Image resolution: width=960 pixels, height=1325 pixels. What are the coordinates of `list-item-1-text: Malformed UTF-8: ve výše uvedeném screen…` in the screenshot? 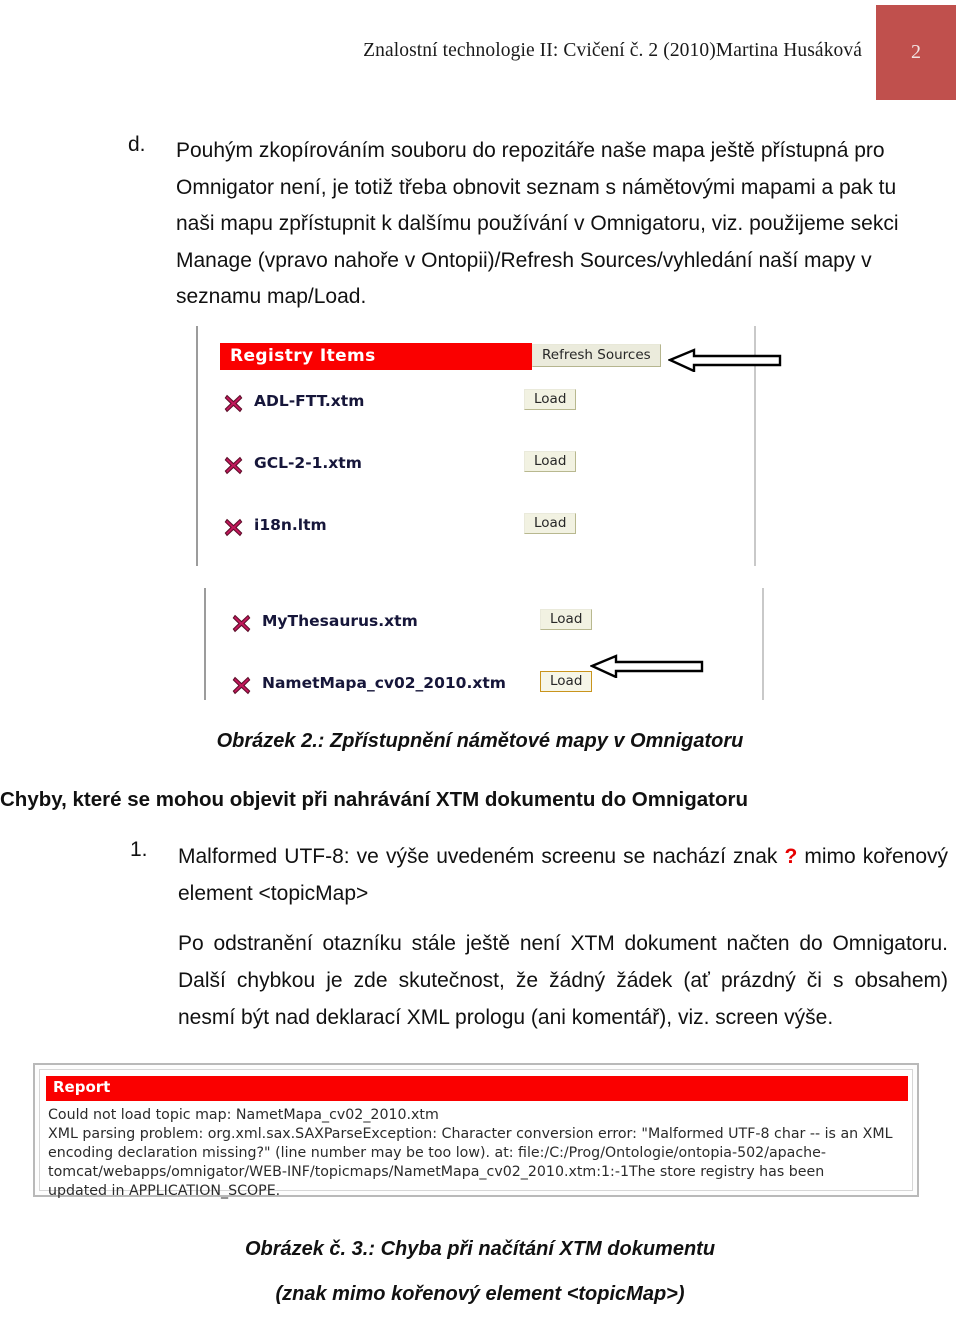 It's located at (563, 875).